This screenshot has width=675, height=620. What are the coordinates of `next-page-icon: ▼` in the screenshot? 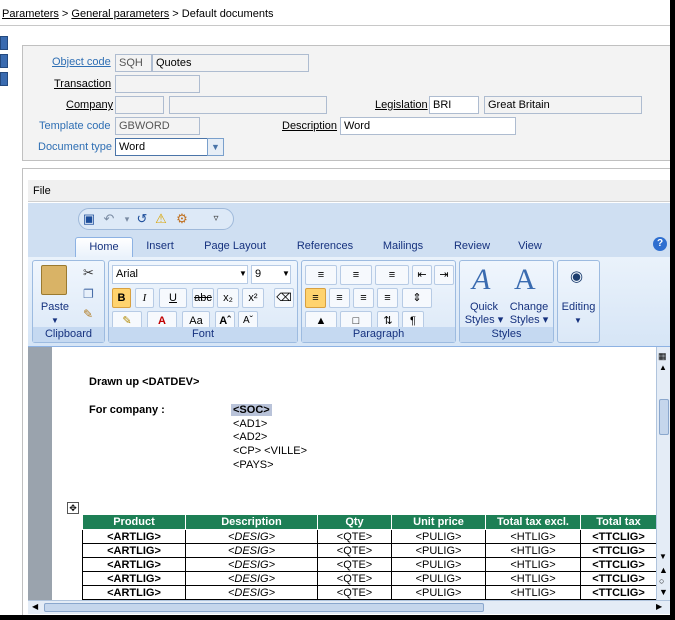 It's located at (663, 592).